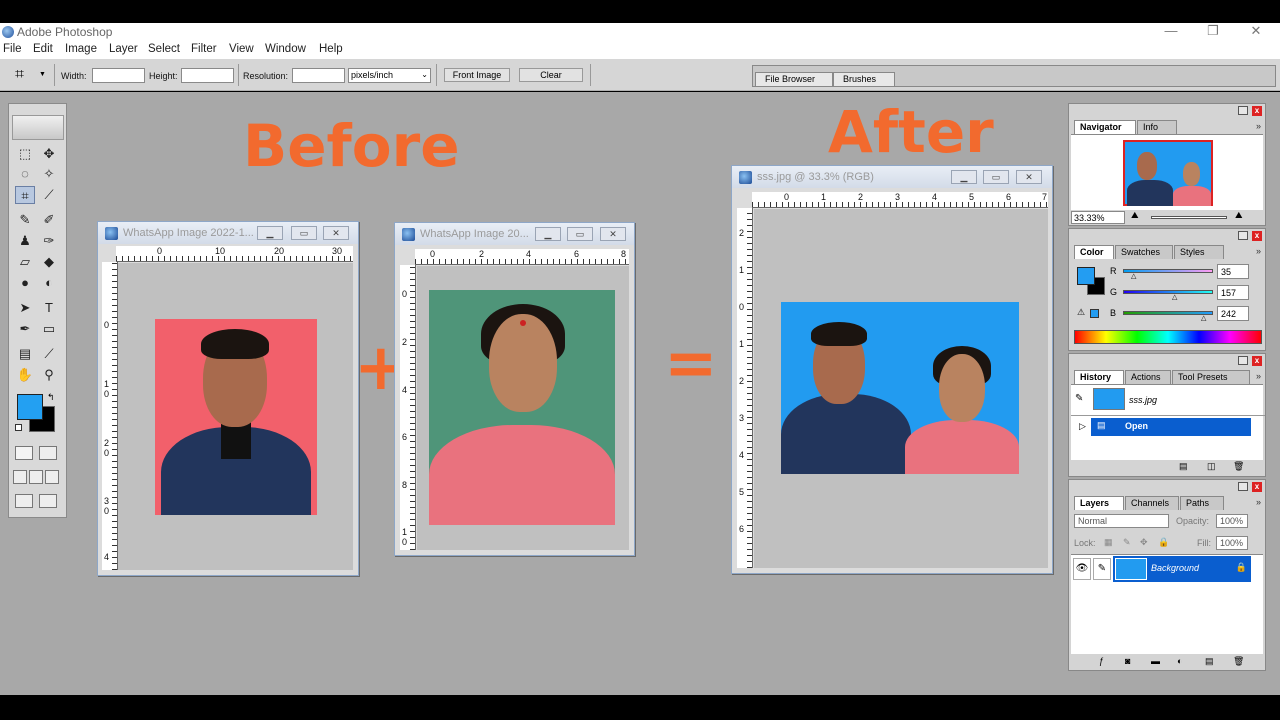  Describe the element at coordinates (25, 195) in the screenshot. I see `crop-tool-icon: ⌗` at that location.